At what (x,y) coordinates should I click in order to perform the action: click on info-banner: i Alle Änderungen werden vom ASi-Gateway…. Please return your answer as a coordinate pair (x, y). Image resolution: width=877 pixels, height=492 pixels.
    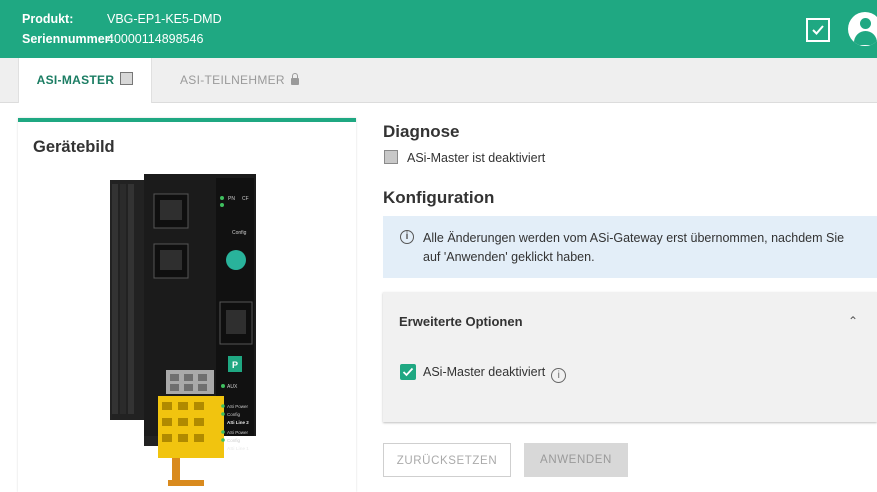
    Looking at the image, I should click on (630, 247).